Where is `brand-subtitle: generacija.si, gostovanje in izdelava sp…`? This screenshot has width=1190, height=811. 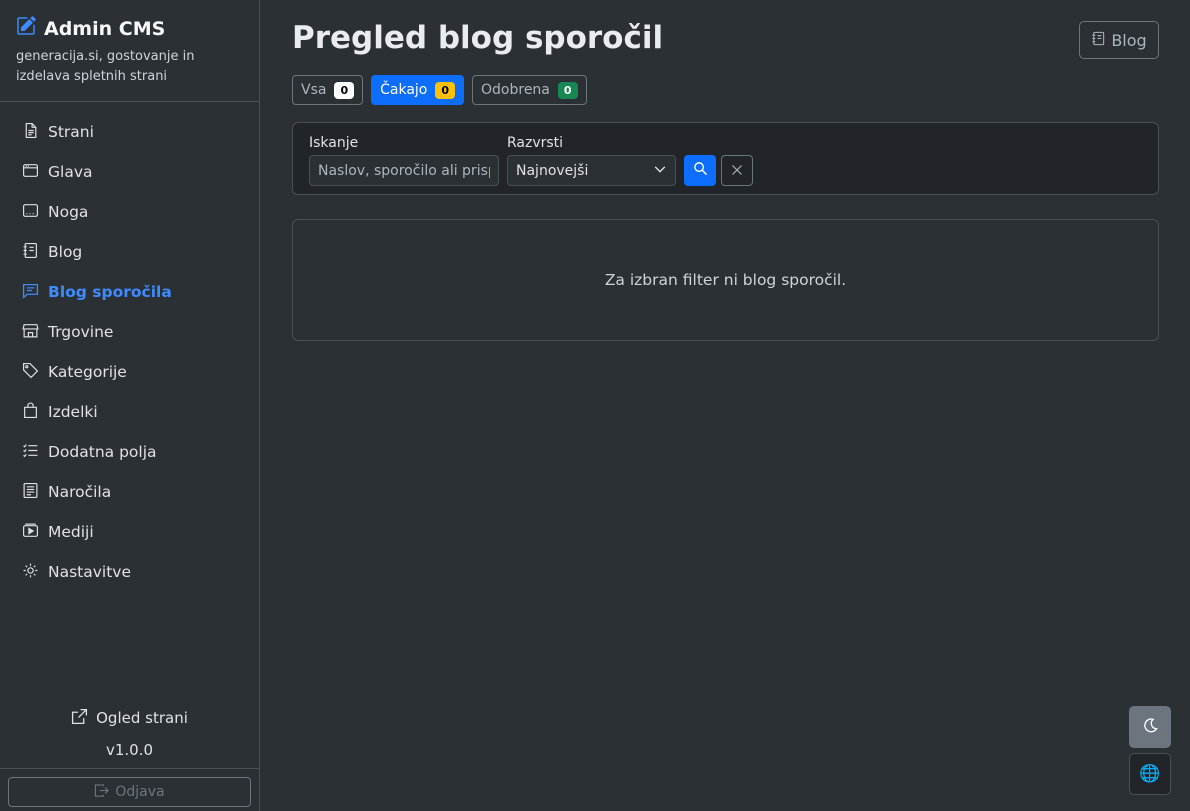
brand-subtitle: generacija.si, gostovanje in izdelava sp… is located at coordinates (105, 66).